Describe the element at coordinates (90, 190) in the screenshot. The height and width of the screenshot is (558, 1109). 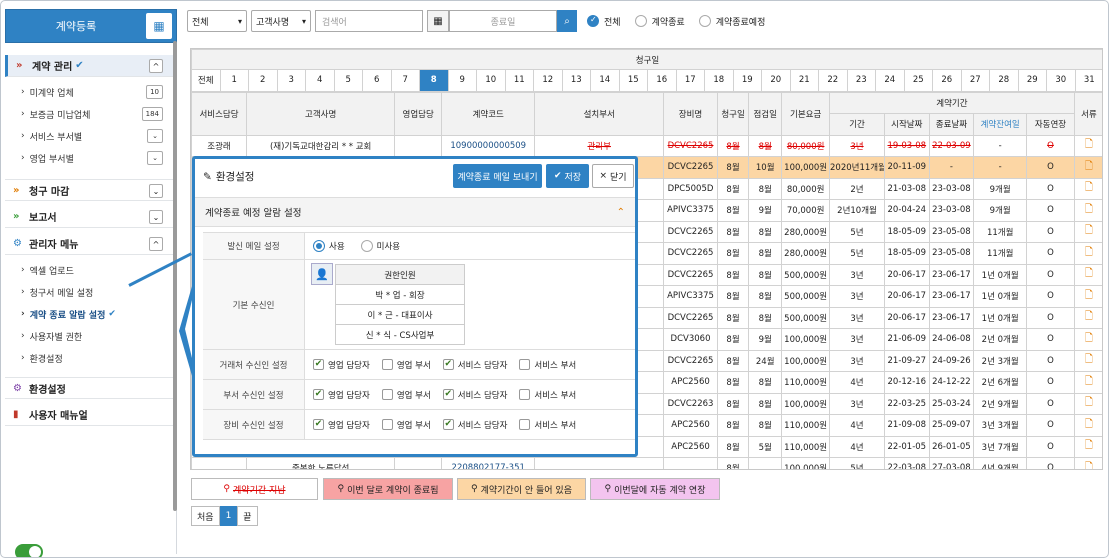
I see `menu-billing-close: » 청구 마감 ⌄` at that location.